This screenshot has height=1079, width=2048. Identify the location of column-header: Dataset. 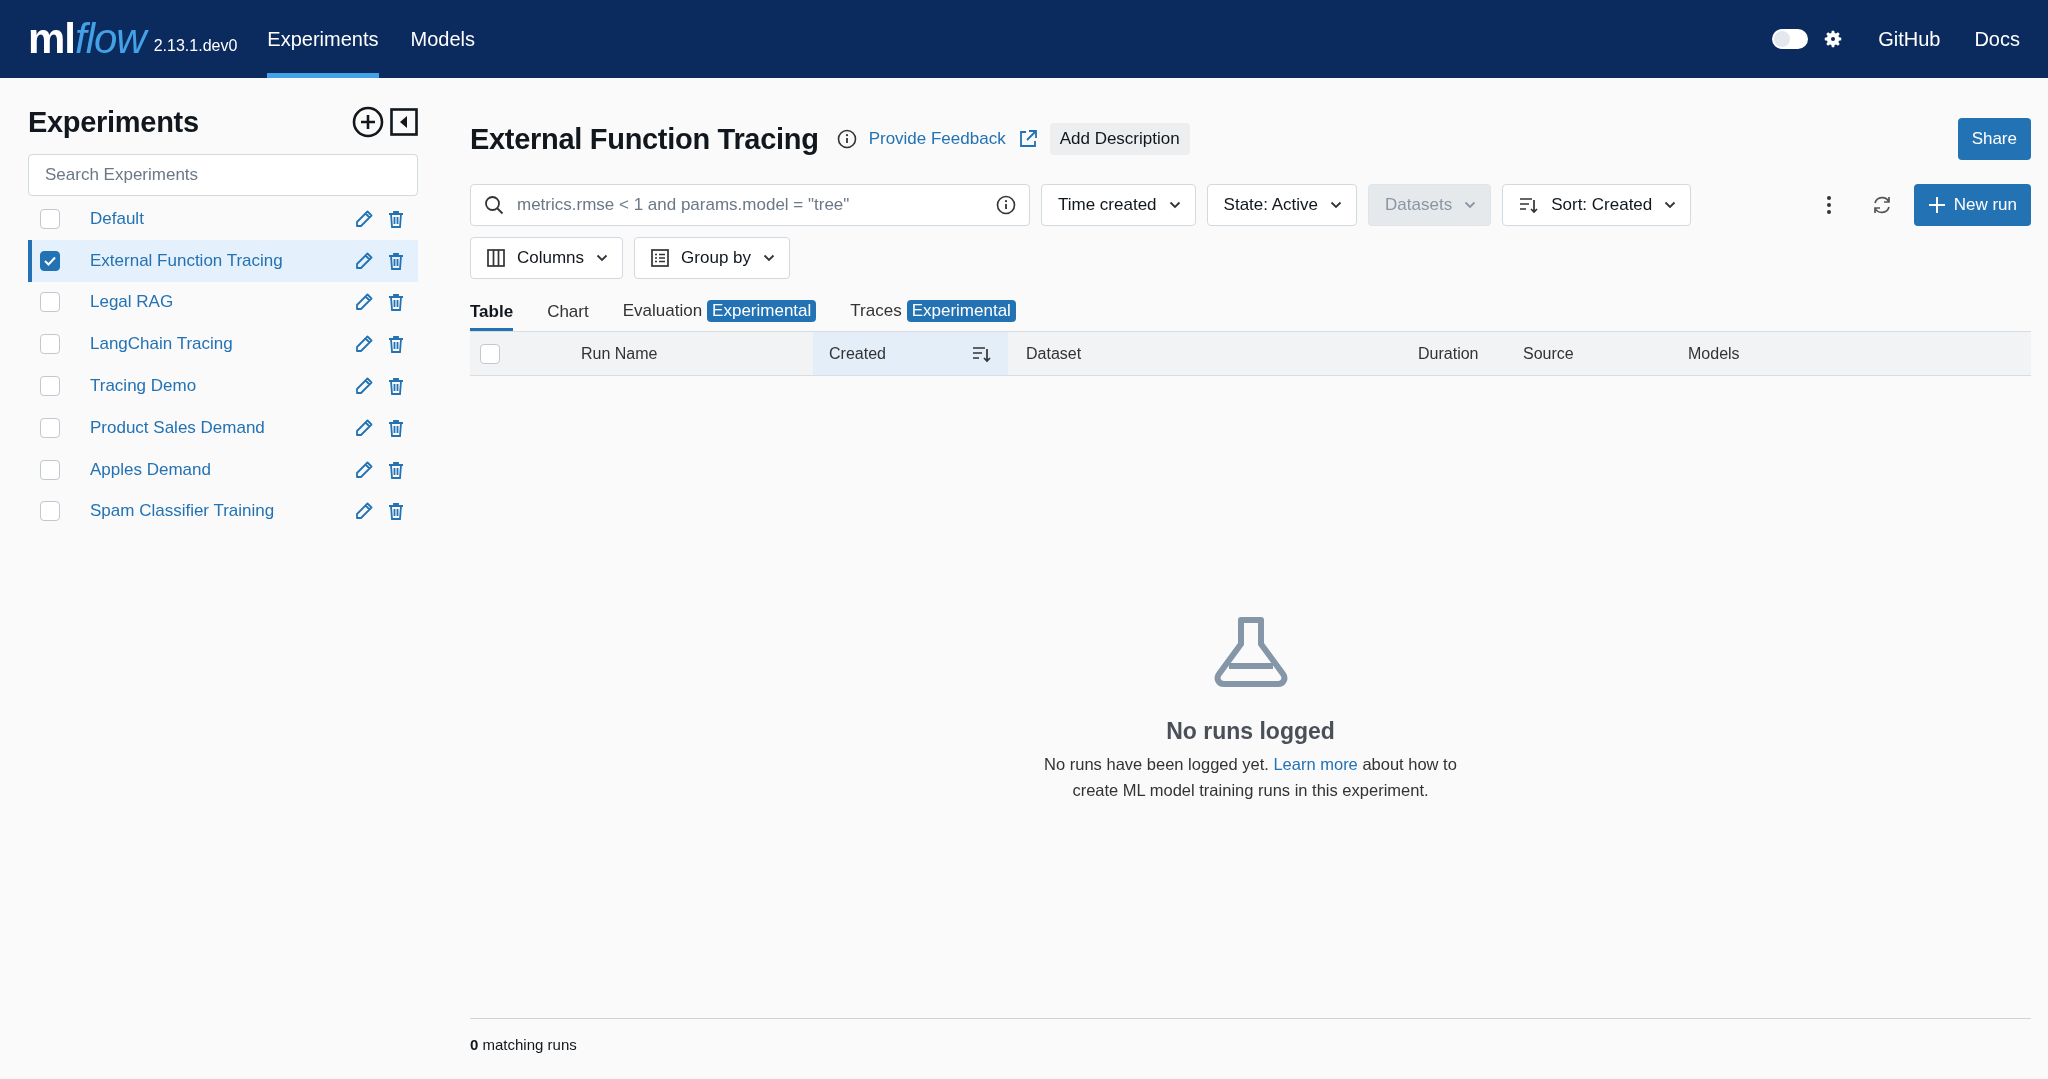
(1054, 353).